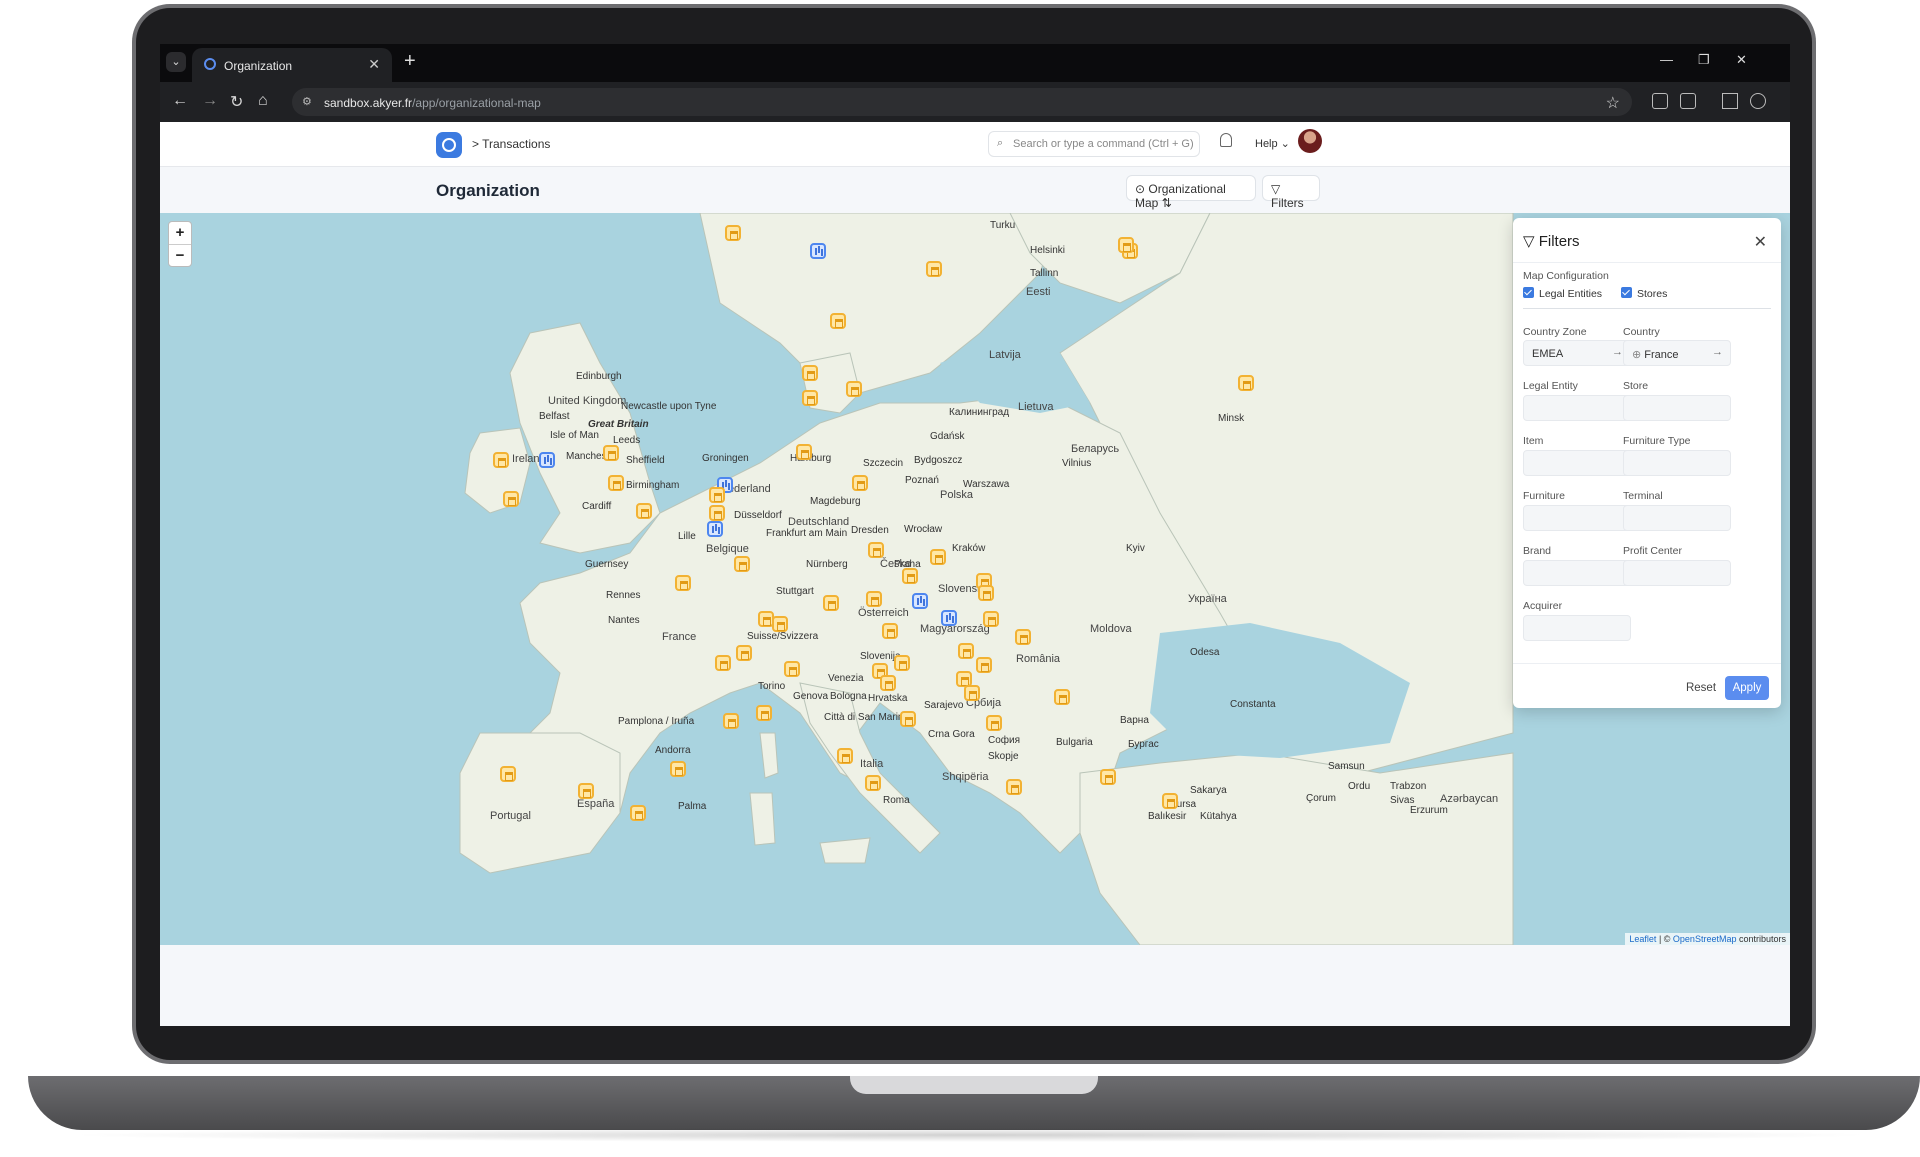  What do you see at coordinates (1677, 518) in the screenshot?
I see `terminal-select` at bounding box center [1677, 518].